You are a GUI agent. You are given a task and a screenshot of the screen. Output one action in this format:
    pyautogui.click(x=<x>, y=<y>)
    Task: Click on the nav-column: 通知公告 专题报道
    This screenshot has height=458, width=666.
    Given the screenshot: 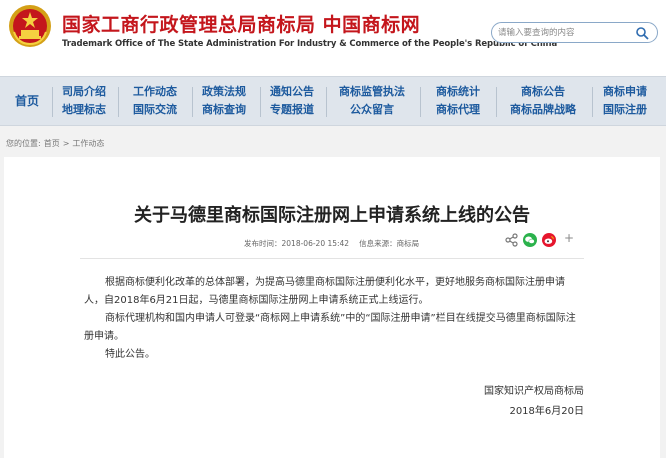 What is the action you would take?
    pyautogui.click(x=292, y=102)
    